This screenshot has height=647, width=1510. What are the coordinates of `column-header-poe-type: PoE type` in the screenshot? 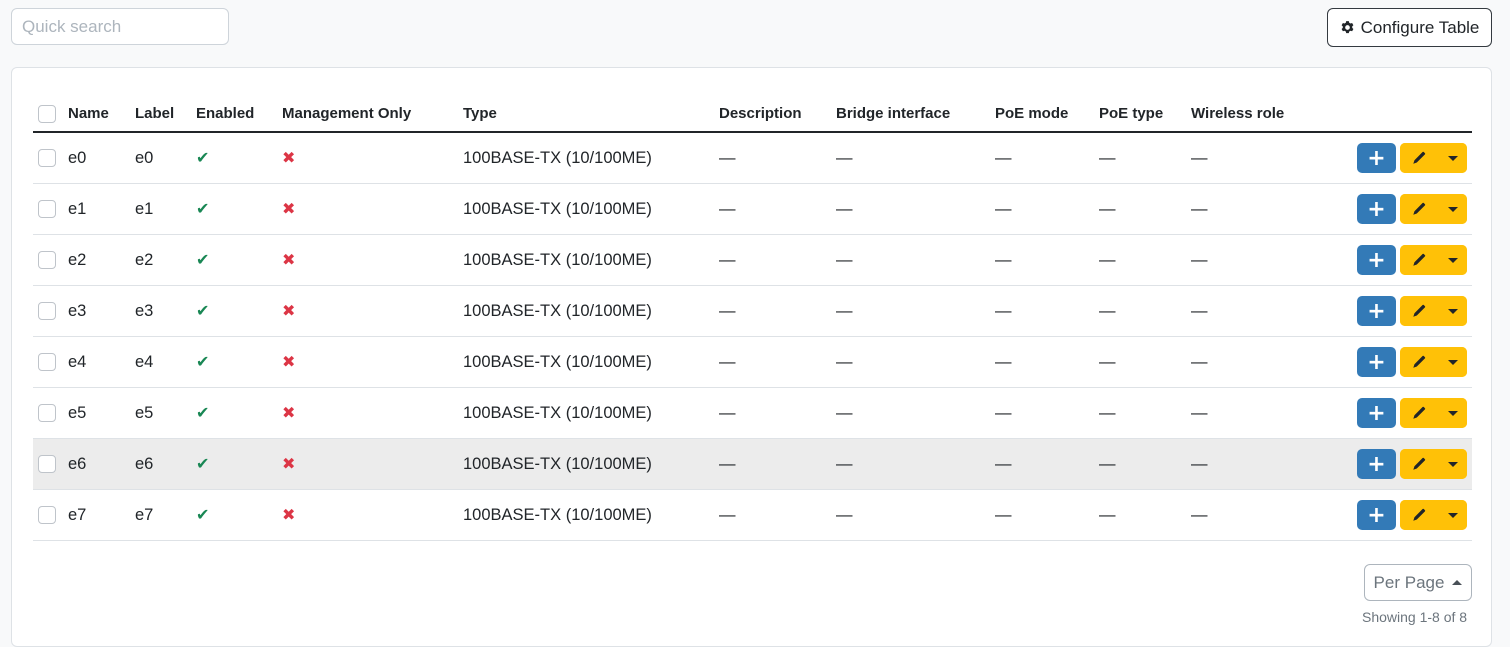 It's located at (1145, 114).